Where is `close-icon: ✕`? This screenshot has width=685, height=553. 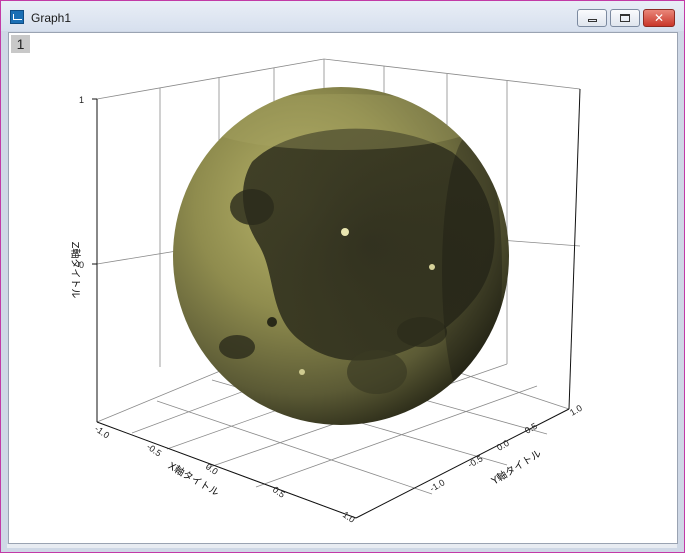 close-icon: ✕ is located at coordinates (659, 18).